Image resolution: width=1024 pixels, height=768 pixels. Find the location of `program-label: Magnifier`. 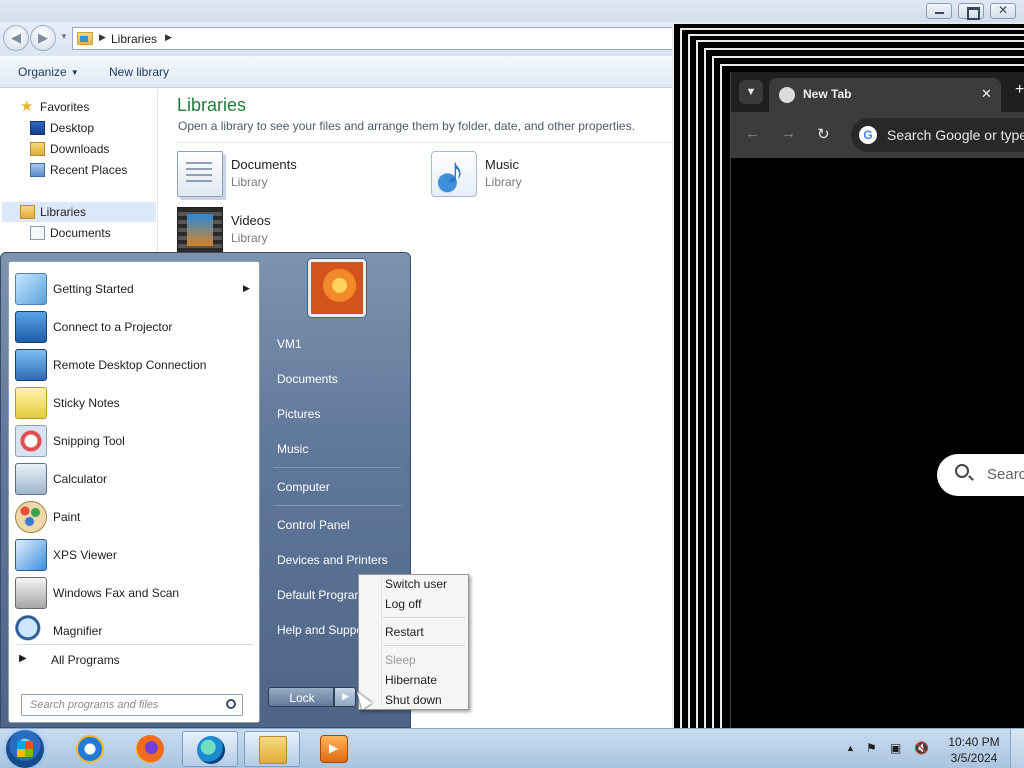

program-label: Magnifier is located at coordinates (78, 631).